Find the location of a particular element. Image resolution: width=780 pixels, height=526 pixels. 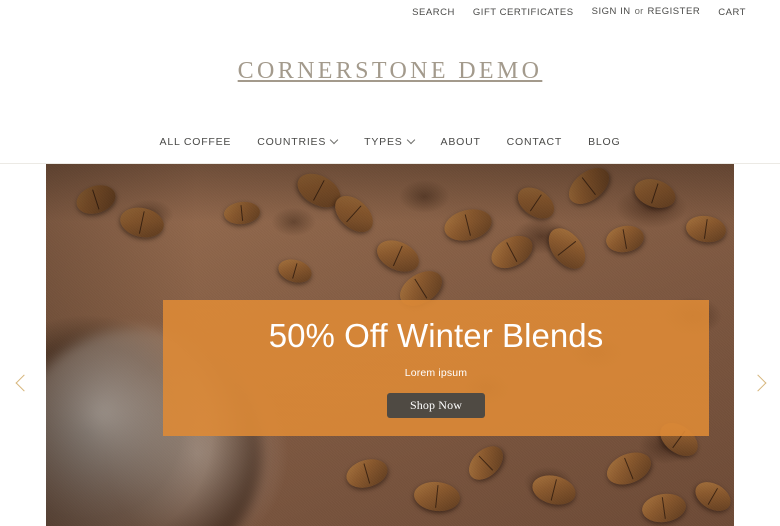

nav-item-contact: CONTACT is located at coordinates (534, 142).